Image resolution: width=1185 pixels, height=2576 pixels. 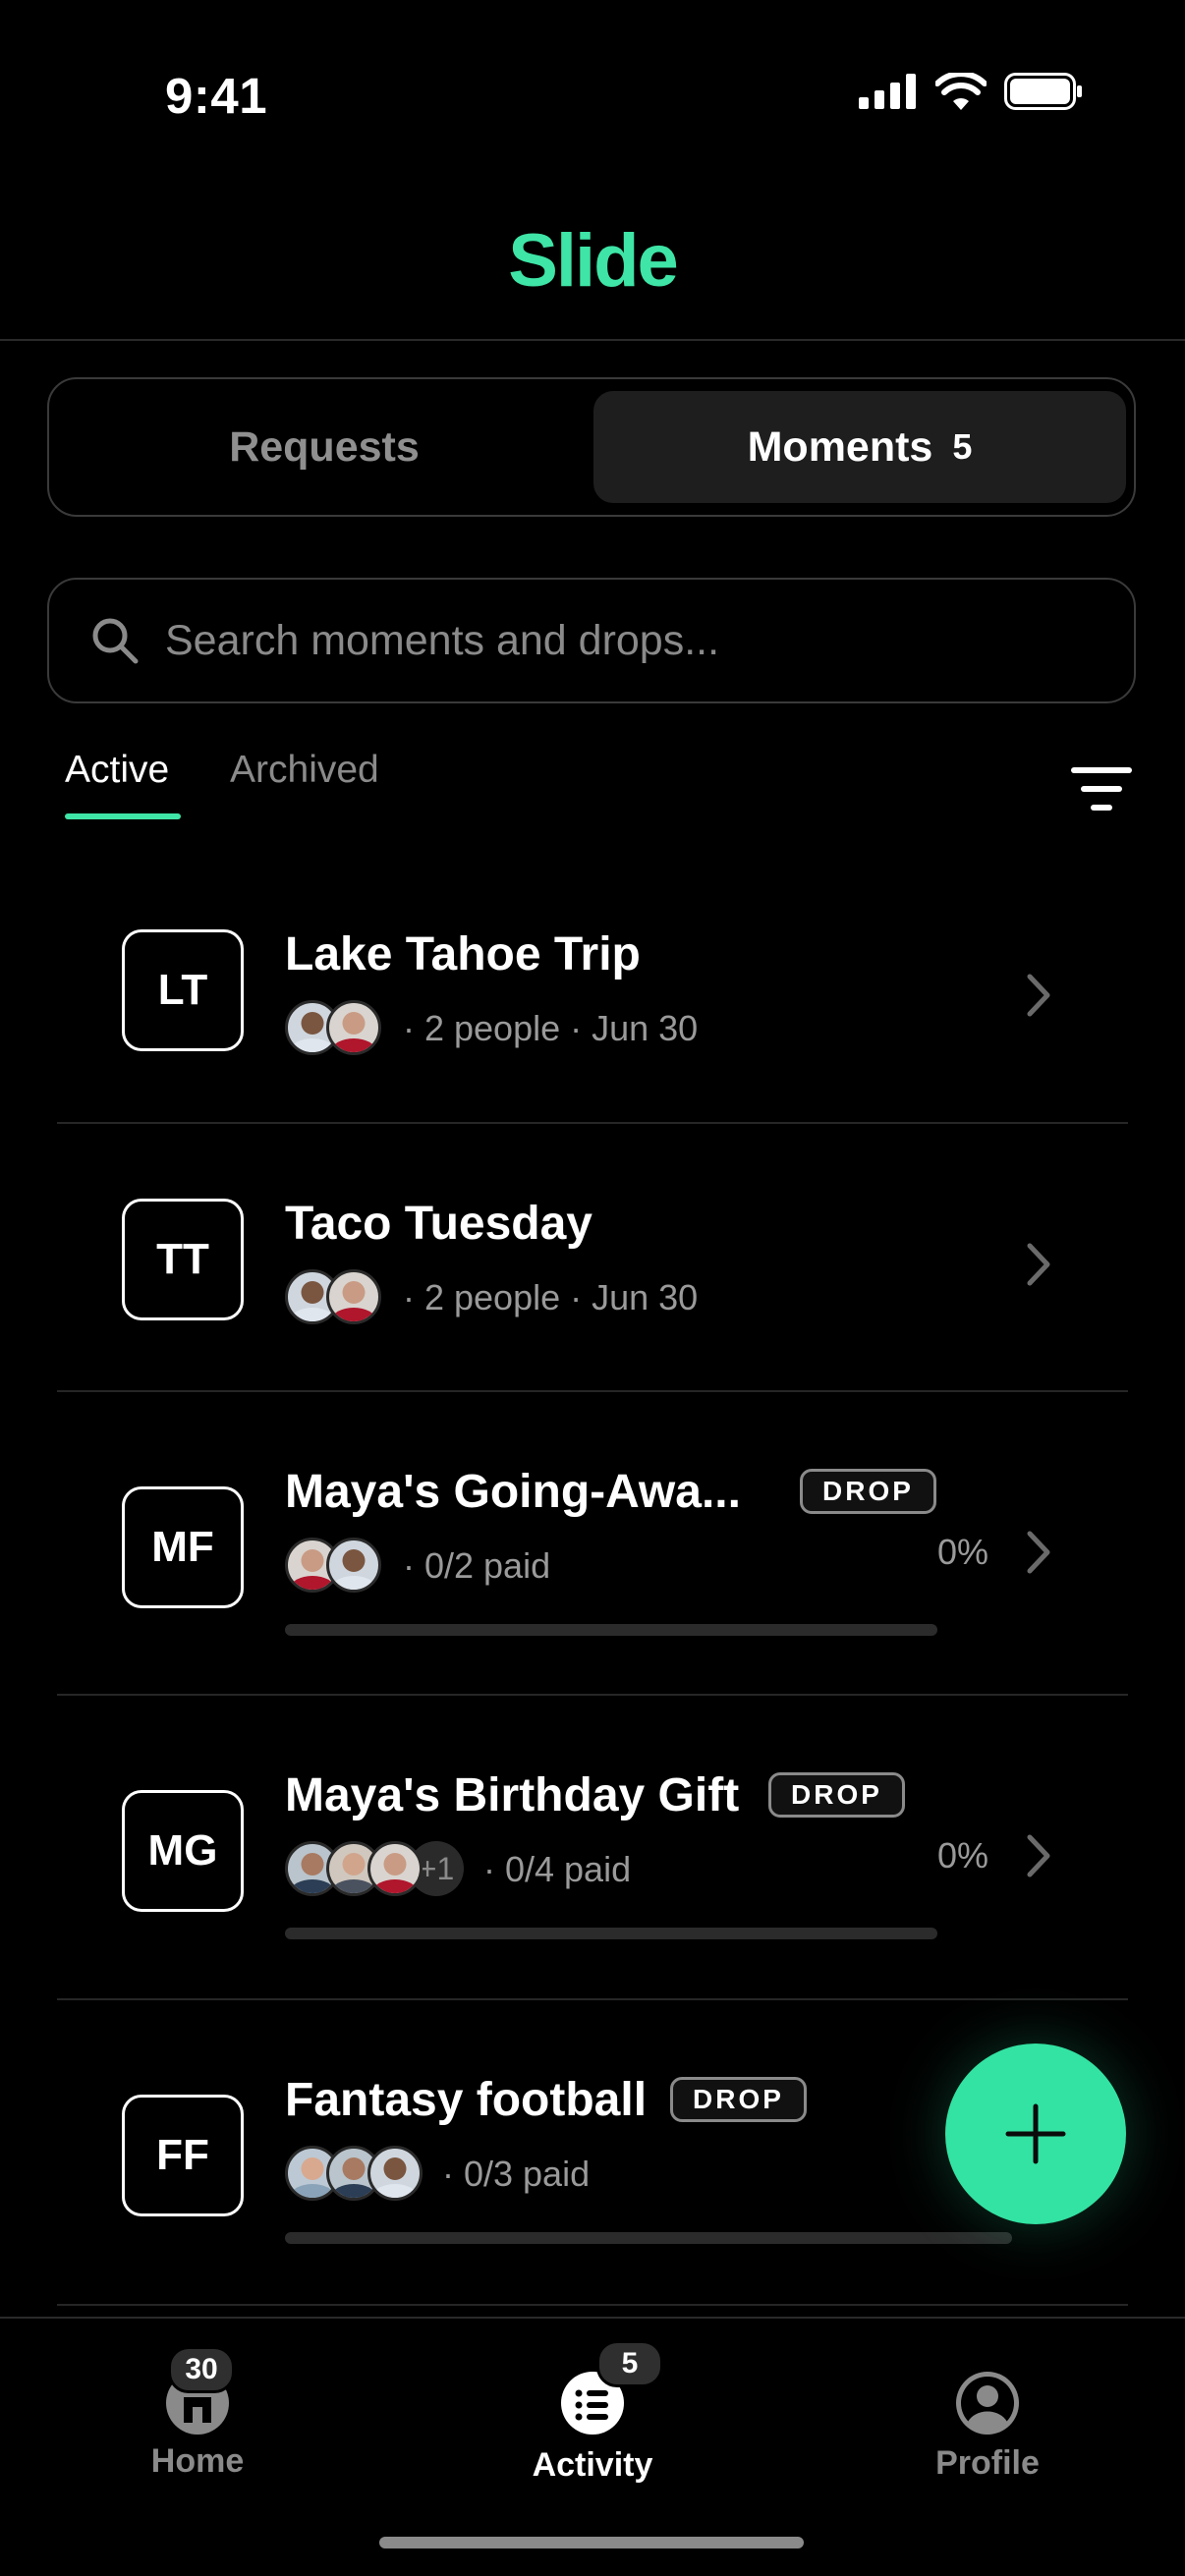 I want to click on tab-profile: Profile, so click(x=988, y=2415).